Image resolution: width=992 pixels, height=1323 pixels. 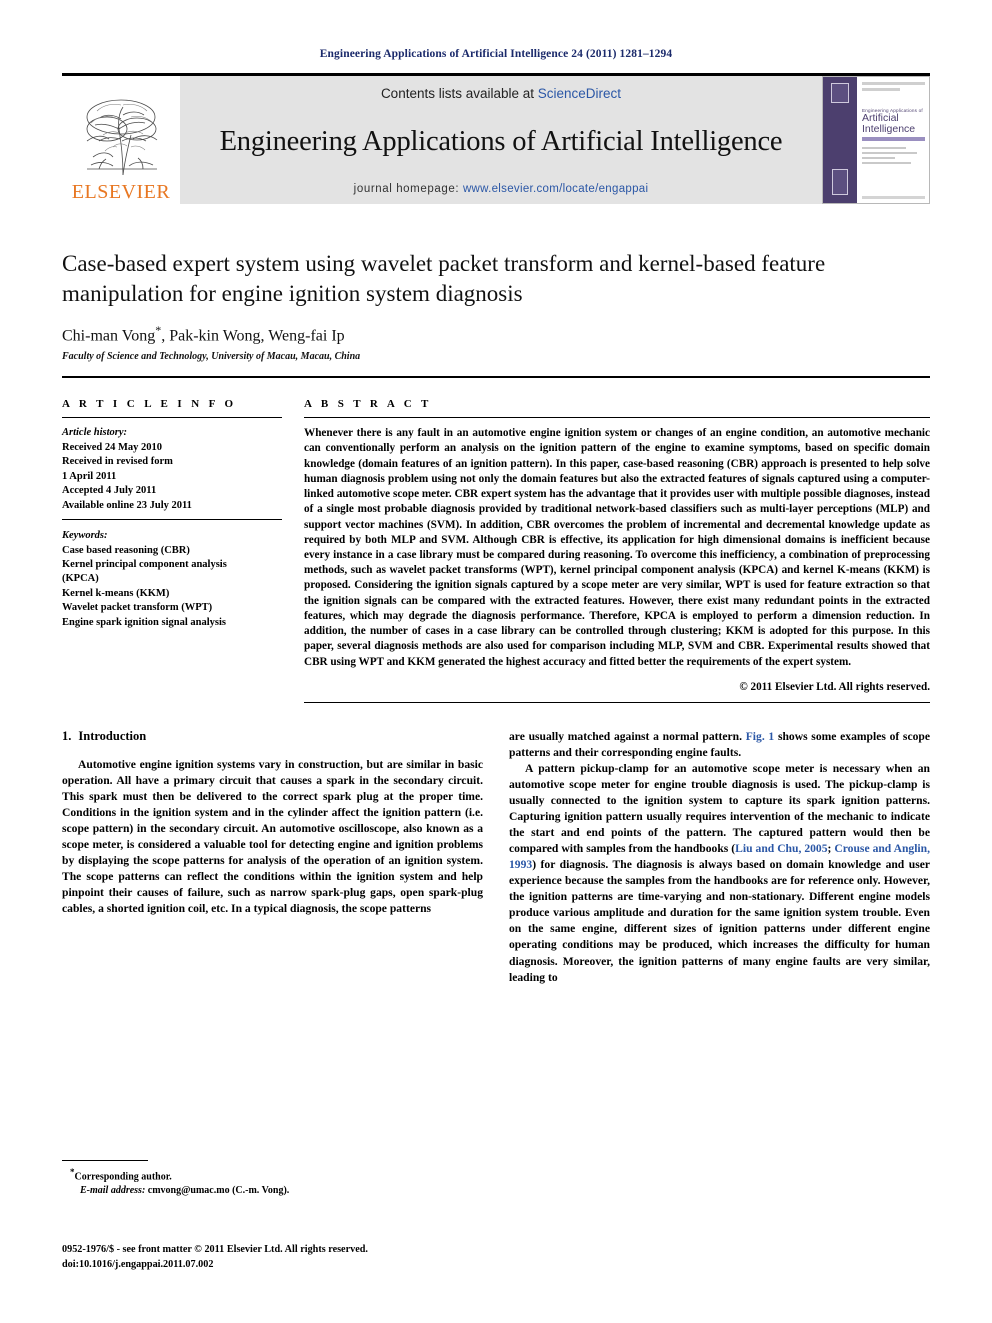 What do you see at coordinates (89, 476) in the screenshot?
I see `article-history-item: 1 April 2011` at bounding box center [89, 476].